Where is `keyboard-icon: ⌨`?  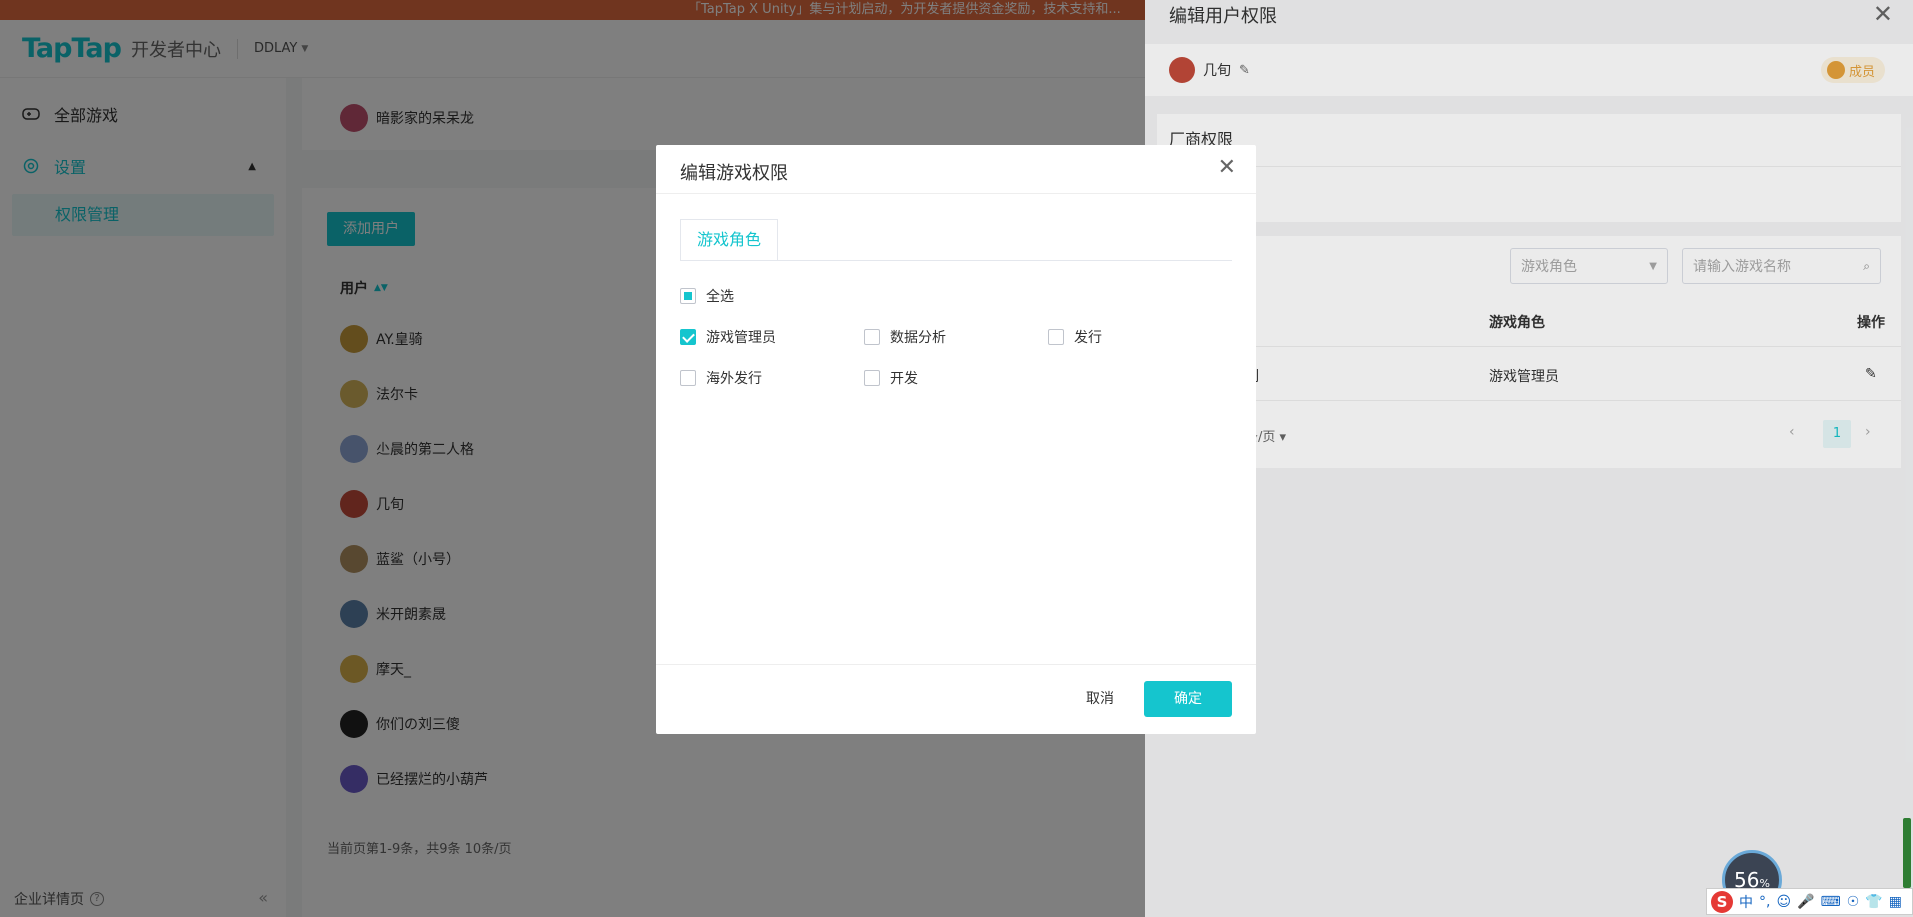
keyboard-icon: ⌨ is located at coordinates (1831, 902).